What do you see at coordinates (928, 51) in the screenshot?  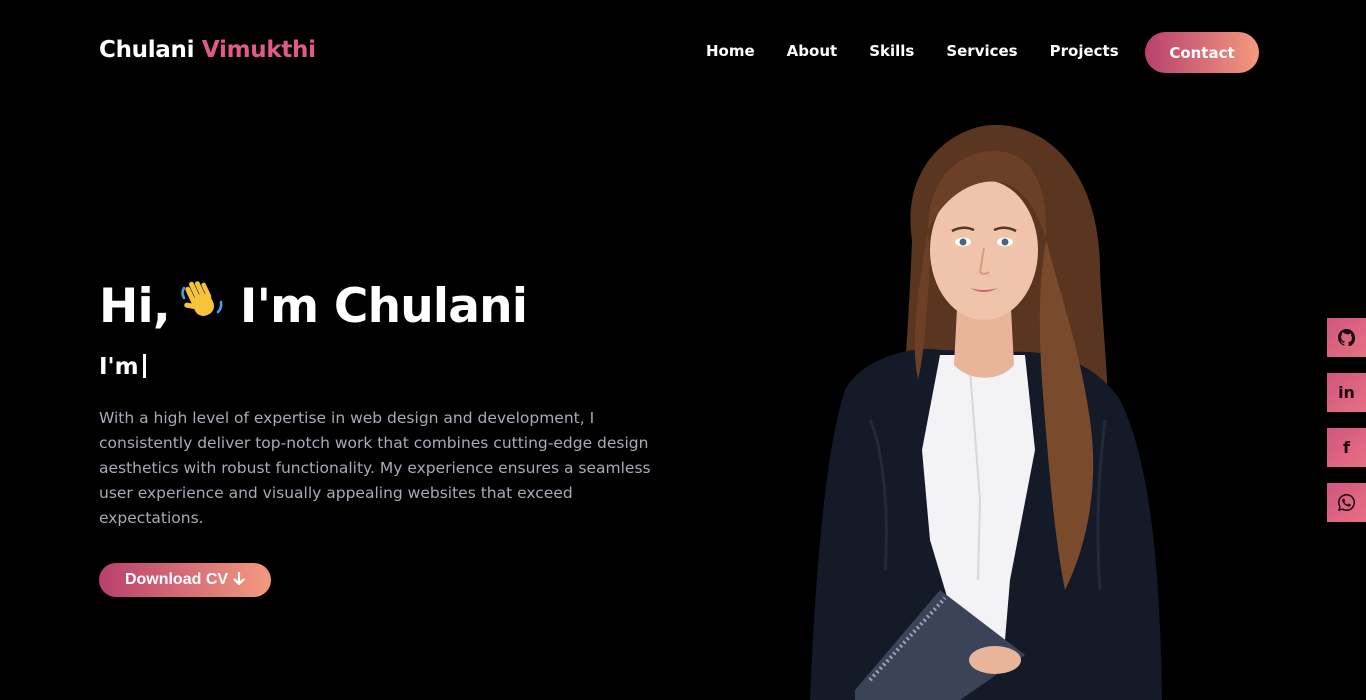 I see `nav-links: Home About Skills Services Projects` at bounding box center [928, 51].